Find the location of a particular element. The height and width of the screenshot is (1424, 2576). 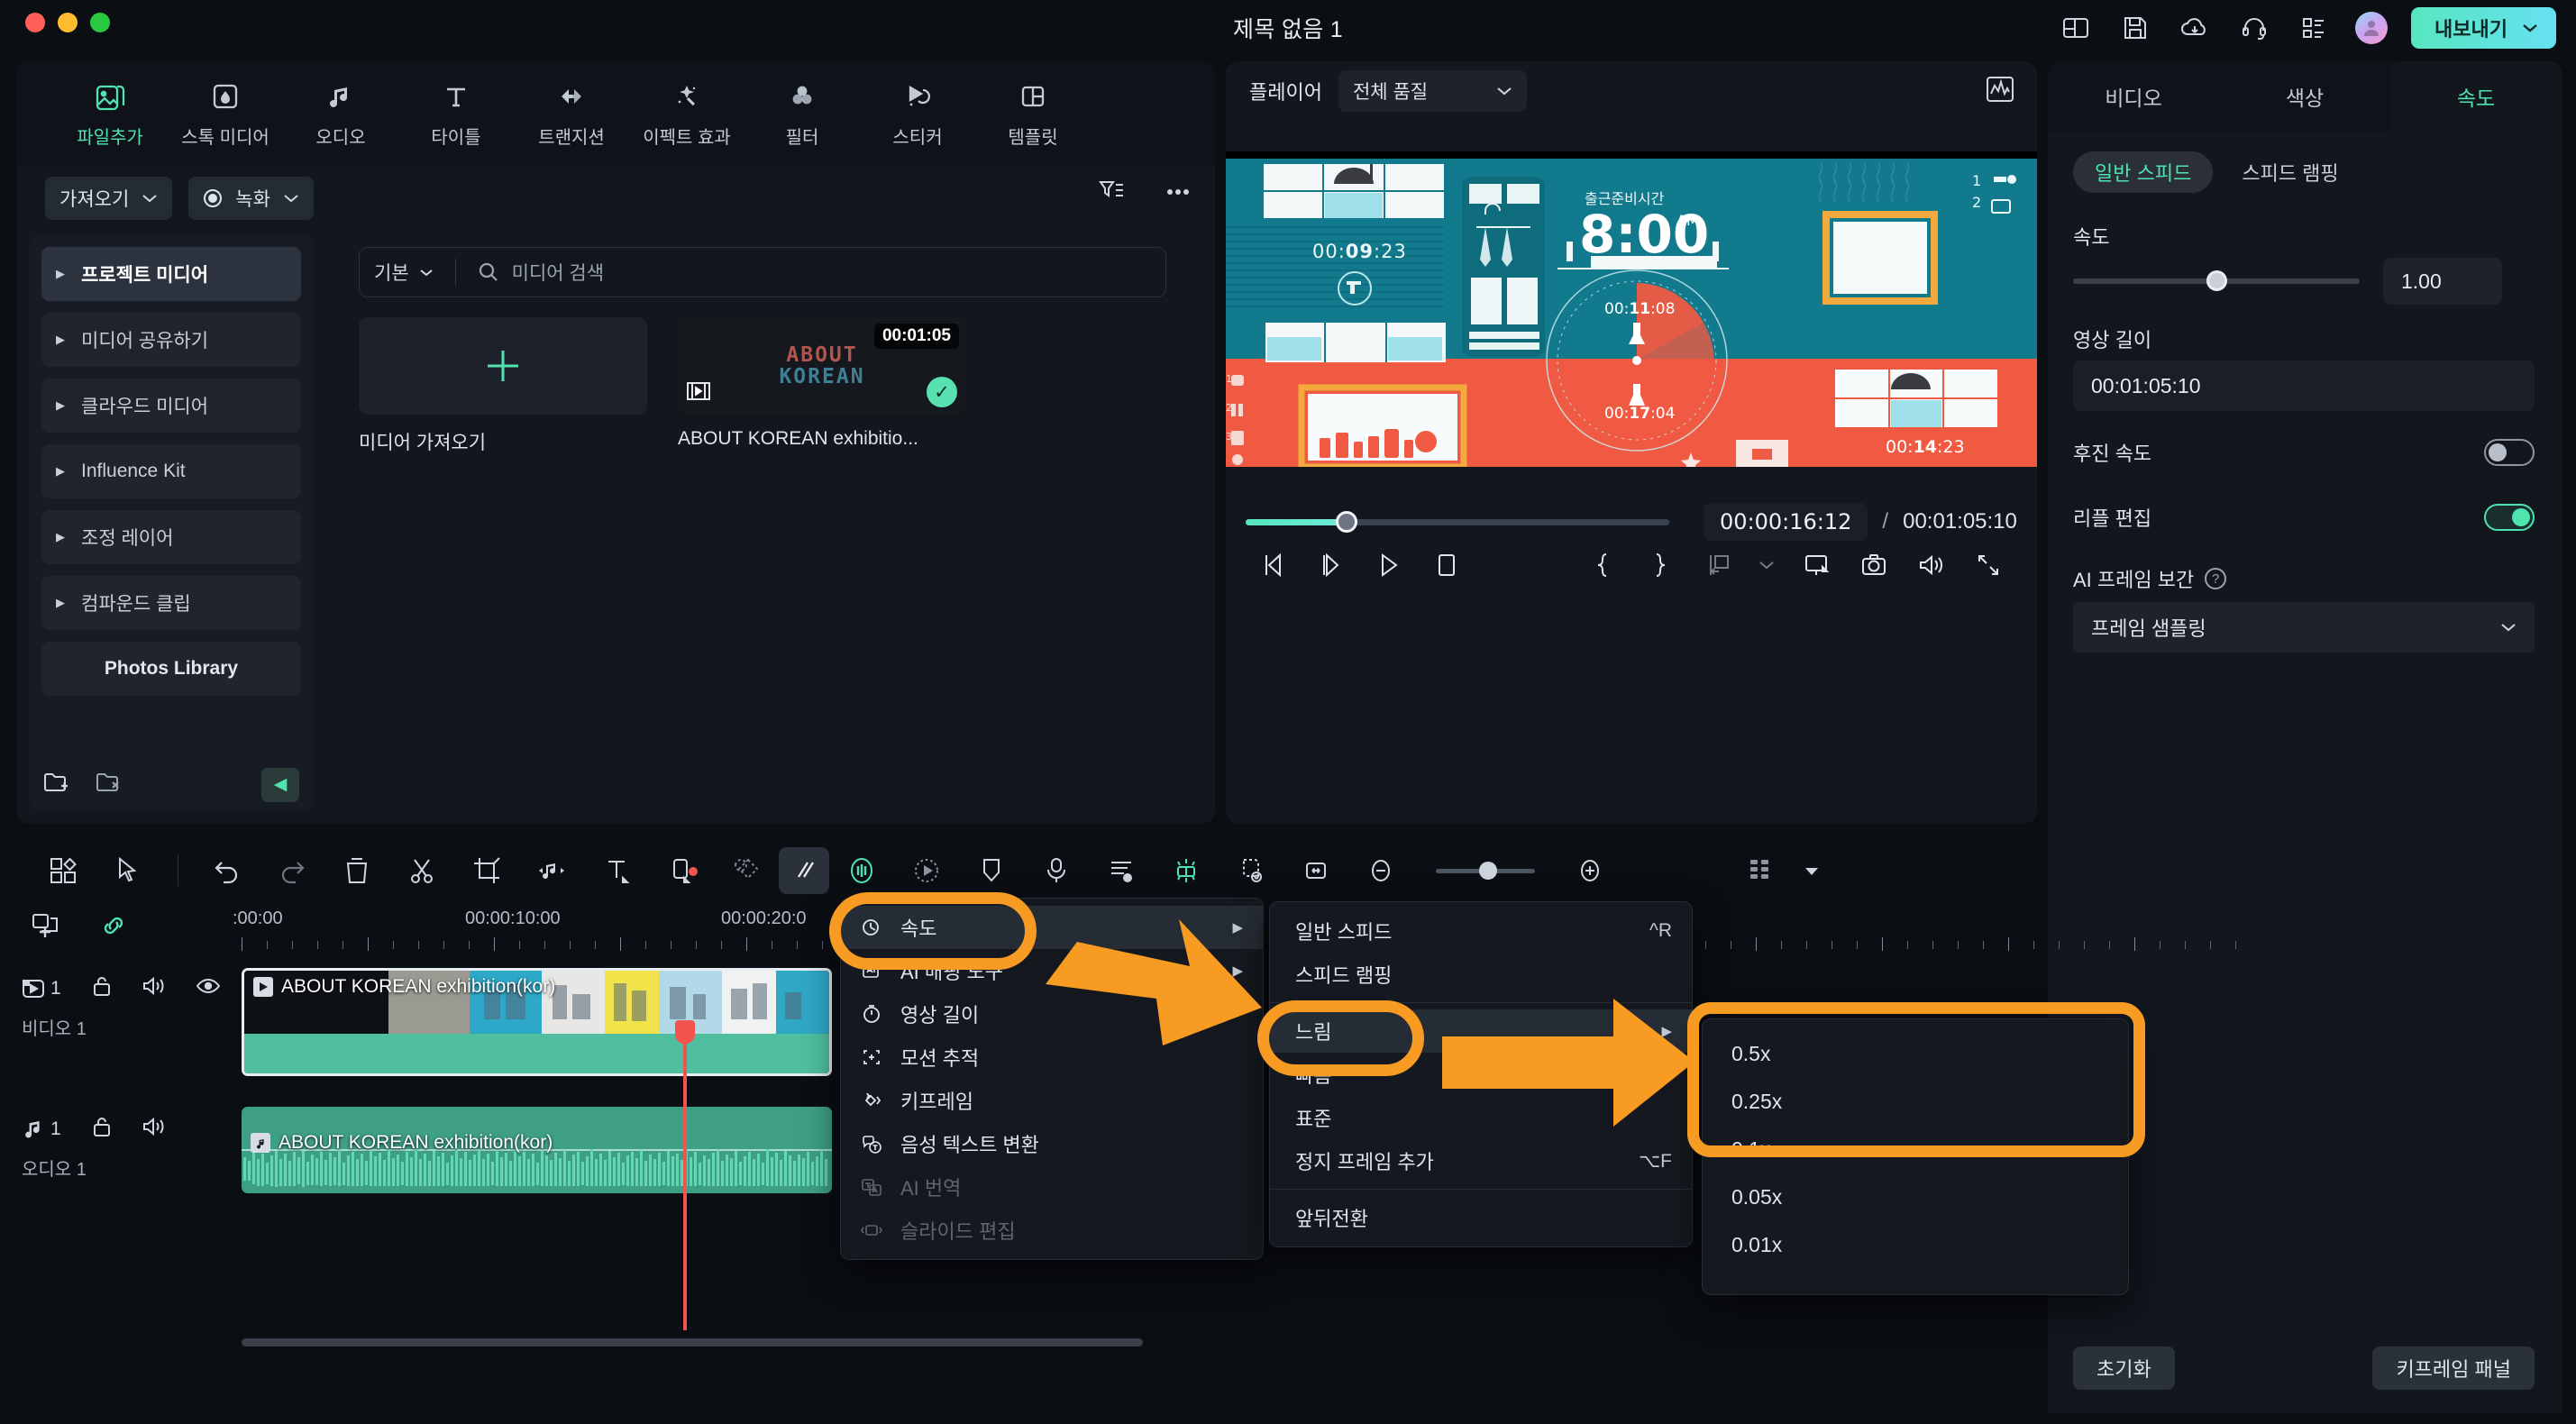

fullscreen-button is located at coordinates (1988, 565).